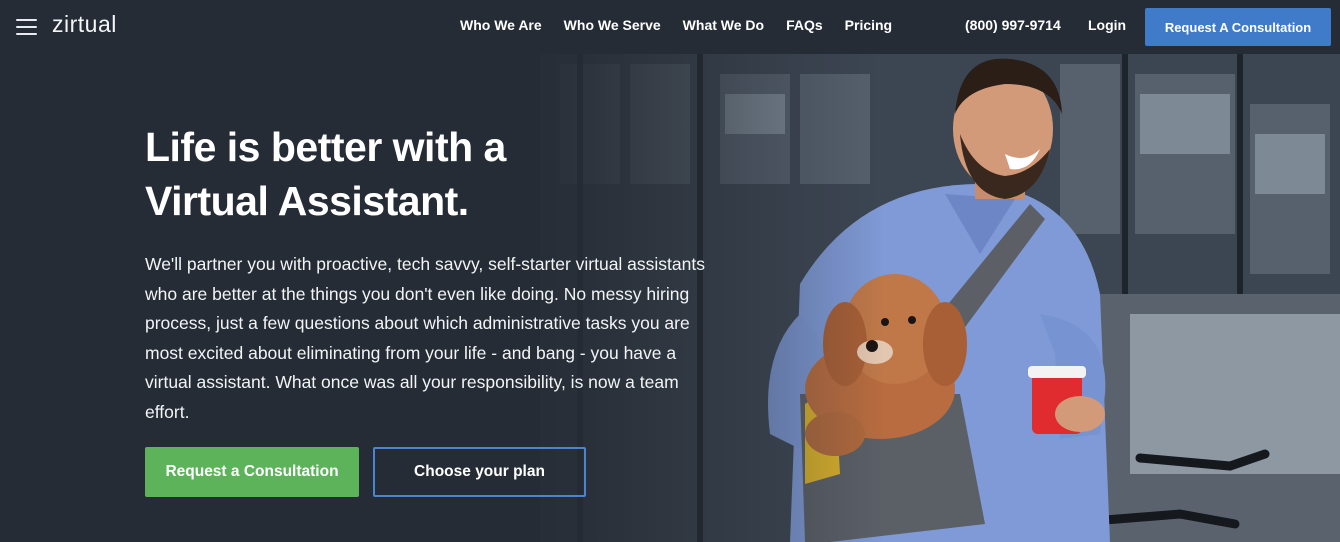  What do you see at coordinates (501, 25) in the screenshot?
I see `nav-link-who-we-are: Who We Are` at bounding box center [501, 25].